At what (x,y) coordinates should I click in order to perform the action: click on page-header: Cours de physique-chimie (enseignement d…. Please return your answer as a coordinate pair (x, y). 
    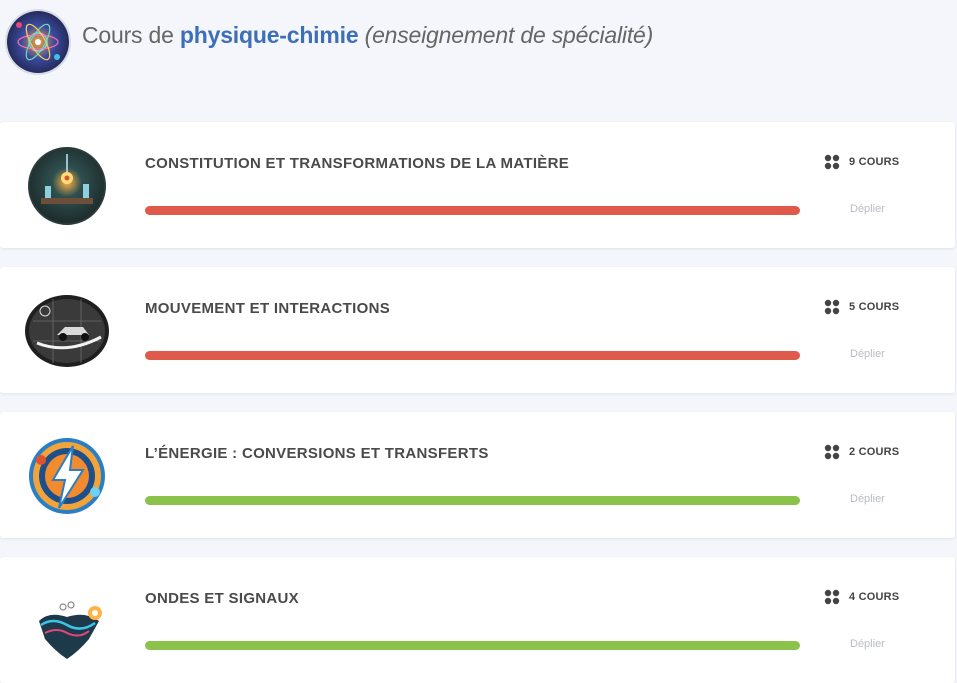
    Looking at the image, I should click on (478, 40).